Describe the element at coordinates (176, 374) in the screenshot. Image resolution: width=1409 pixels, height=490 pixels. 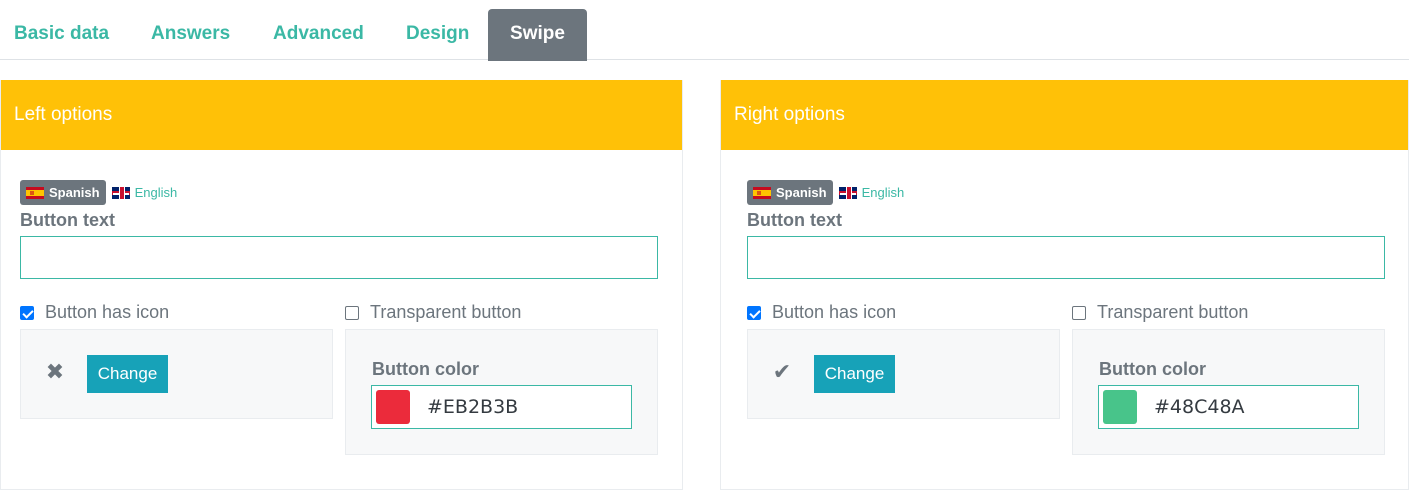
I see `icon-selector: ✖ Change` at that location.